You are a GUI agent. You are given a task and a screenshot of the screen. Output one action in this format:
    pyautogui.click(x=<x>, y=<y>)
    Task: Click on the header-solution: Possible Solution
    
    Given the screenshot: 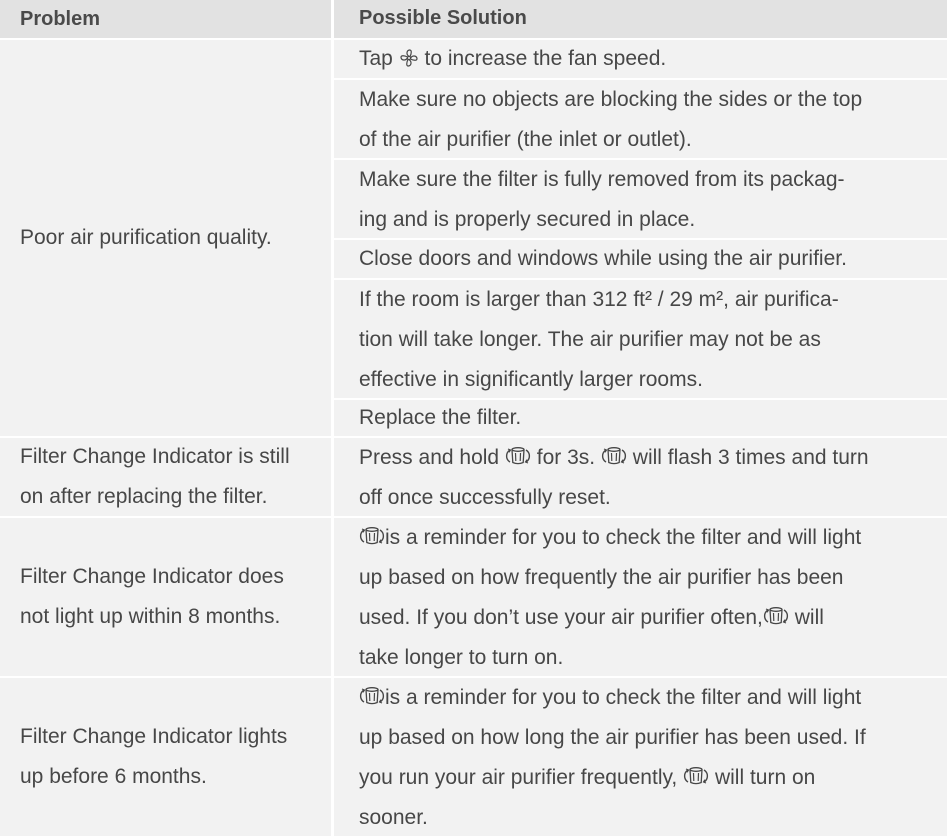 What is the action you would take?
    pyautogui.click(x=640, y=19)
    